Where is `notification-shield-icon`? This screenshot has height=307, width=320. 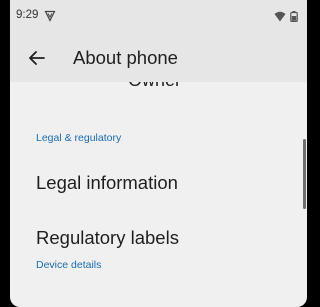
notification-shield-icon is located at coordinates (50, 18).